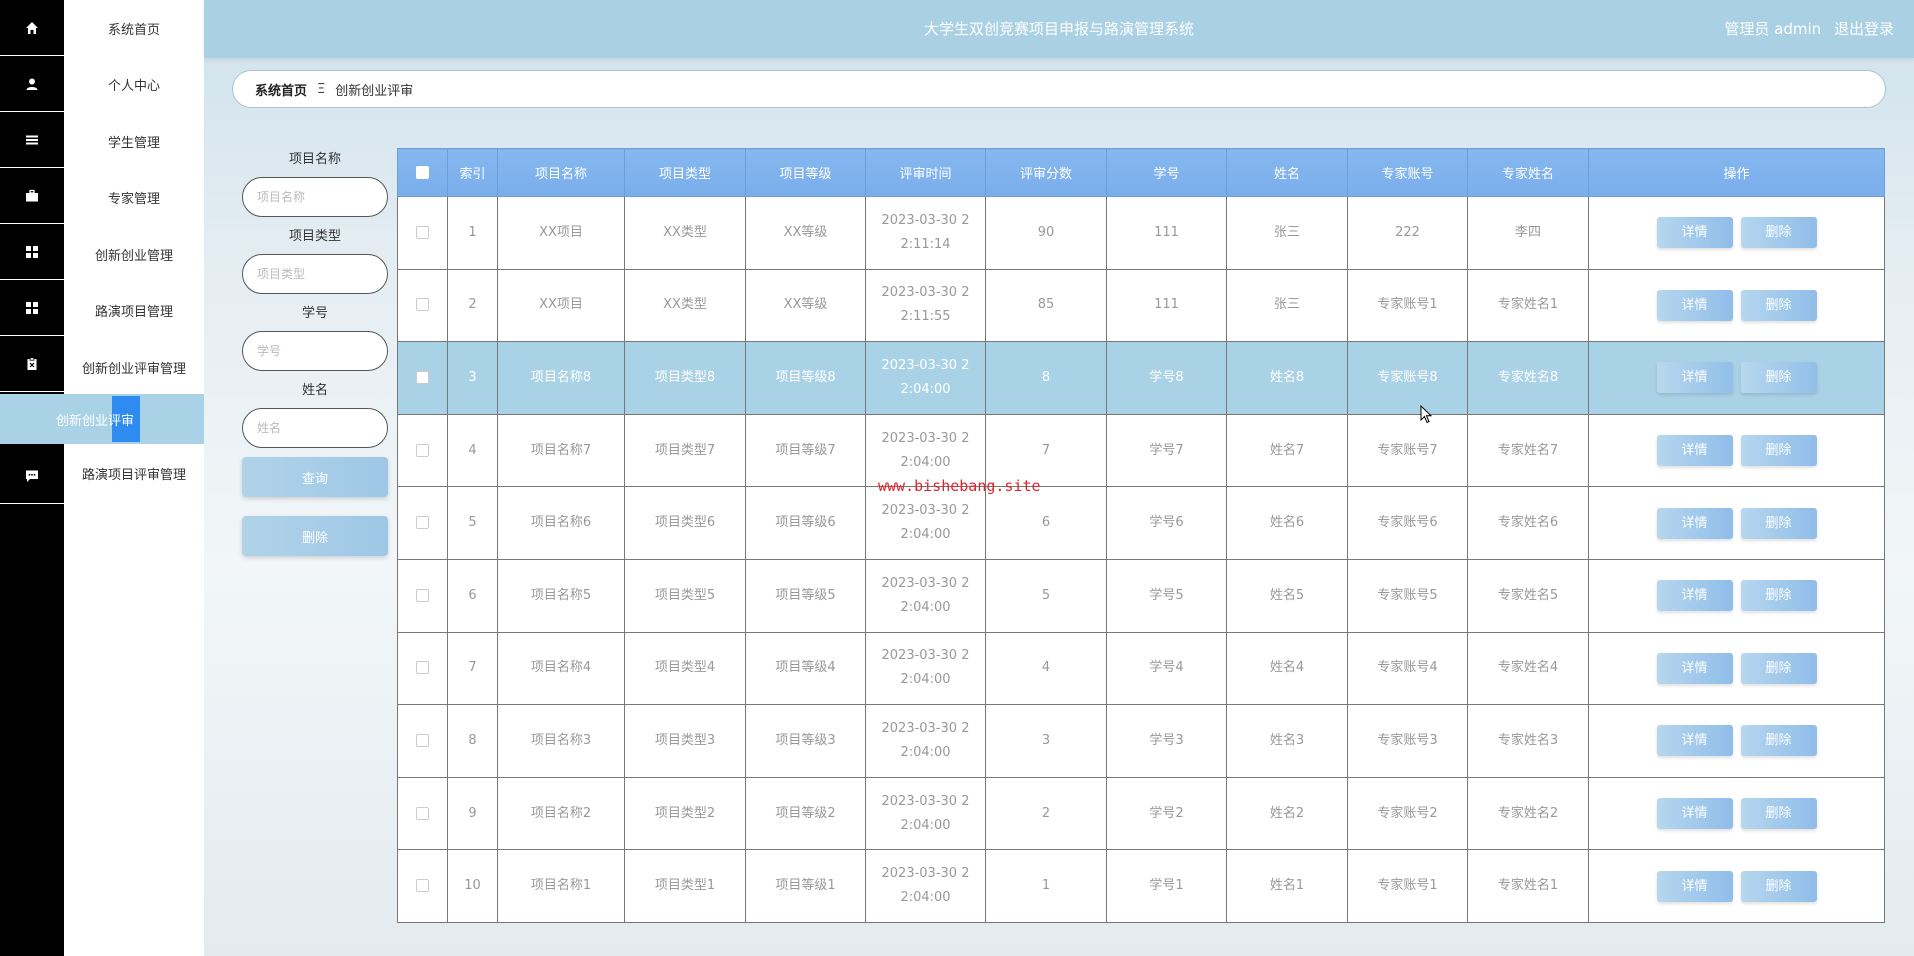 The width and height of the screenshot is (1914, 956). Describe the element at coordinates (281, 89) in the screenshot. I see `breadcrumb-home: 系统首页` at that location.